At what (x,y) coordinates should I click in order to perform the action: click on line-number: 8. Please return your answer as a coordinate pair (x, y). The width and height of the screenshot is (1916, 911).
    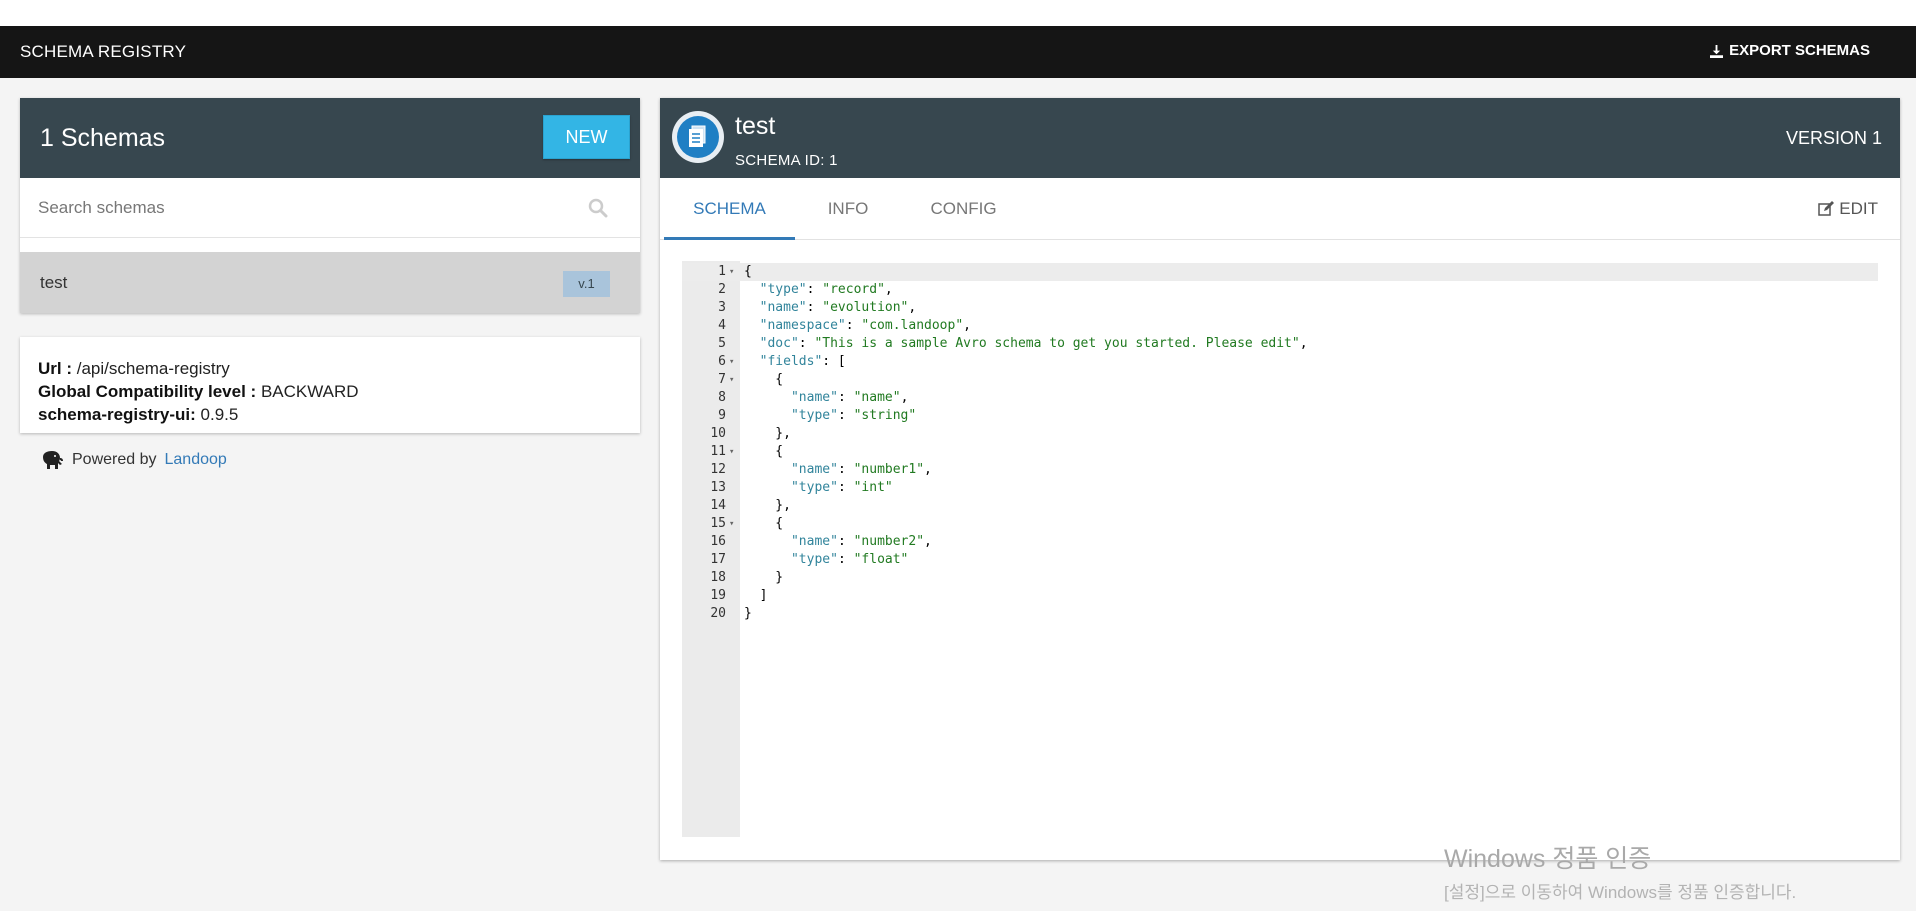
    Looking at the image, I should click on (722, 397).